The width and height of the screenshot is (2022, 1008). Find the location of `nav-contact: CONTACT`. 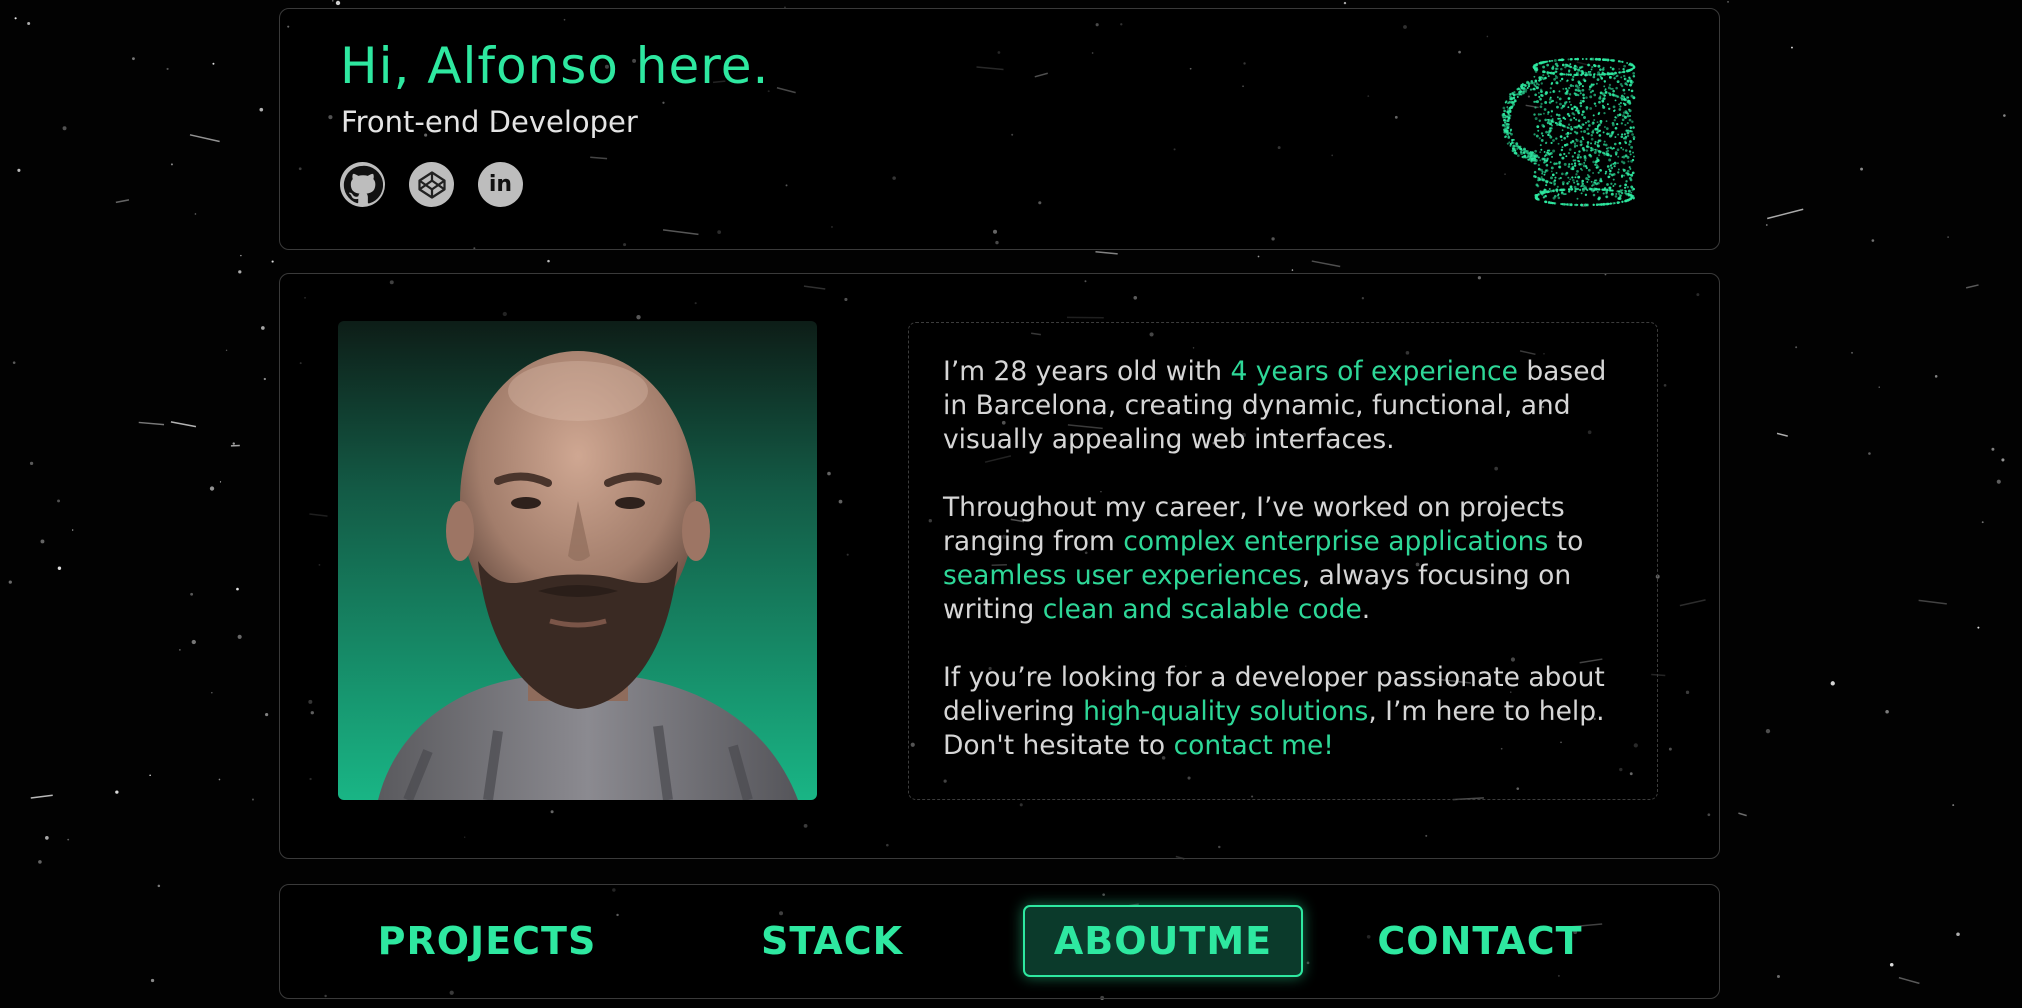

nav-contact: CONTACT is located at coordinates (1479, 941).